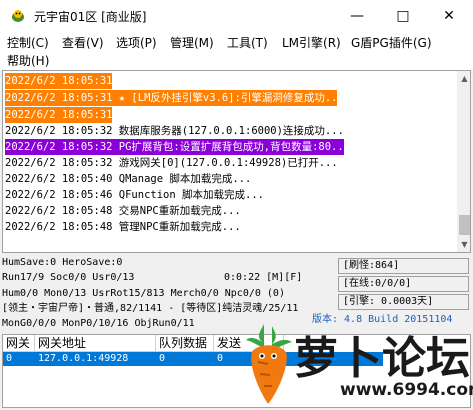 This screenshot has width=473, height=410. Describe the element at coordinates (463, 244) in the screenshot. I see `scroll-down-icon: ▼` at that location.